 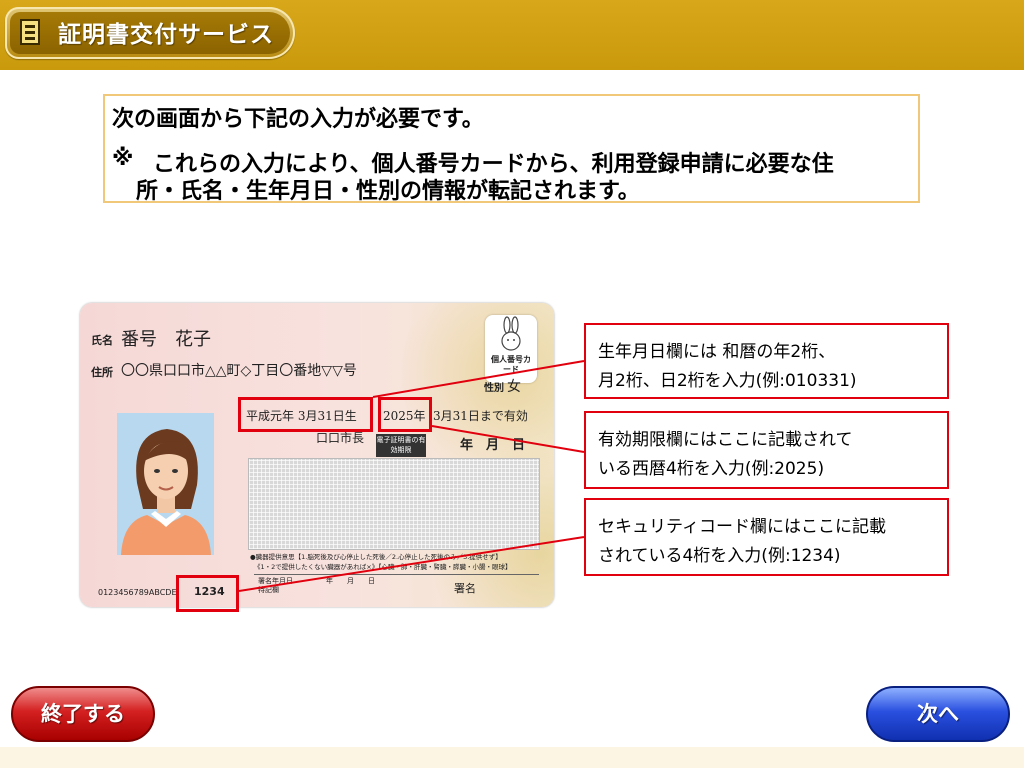 I want to click on card-sex-value: 女, so click(x=514, y=387).